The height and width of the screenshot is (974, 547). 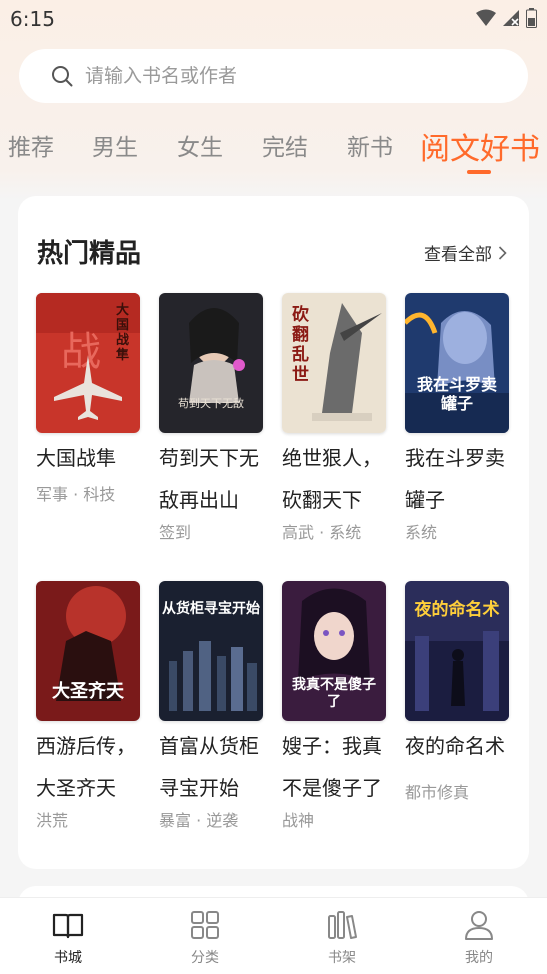 I want to click on cover-title: 大圣齐天, so click(x=88, y=691).